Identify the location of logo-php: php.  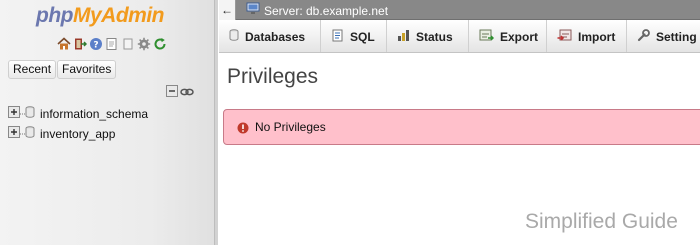
(54, 15).